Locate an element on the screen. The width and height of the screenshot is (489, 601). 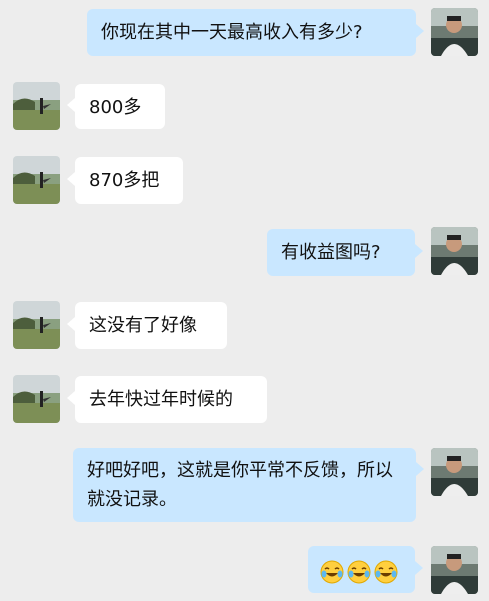
message-text: 好吧好吧，这就是你平常不反馈，所以就没记录。 is located at coordinates (240, 485).